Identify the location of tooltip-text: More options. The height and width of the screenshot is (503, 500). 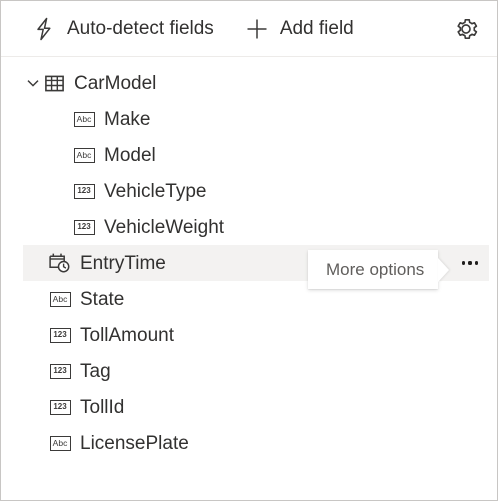
(375, 269).